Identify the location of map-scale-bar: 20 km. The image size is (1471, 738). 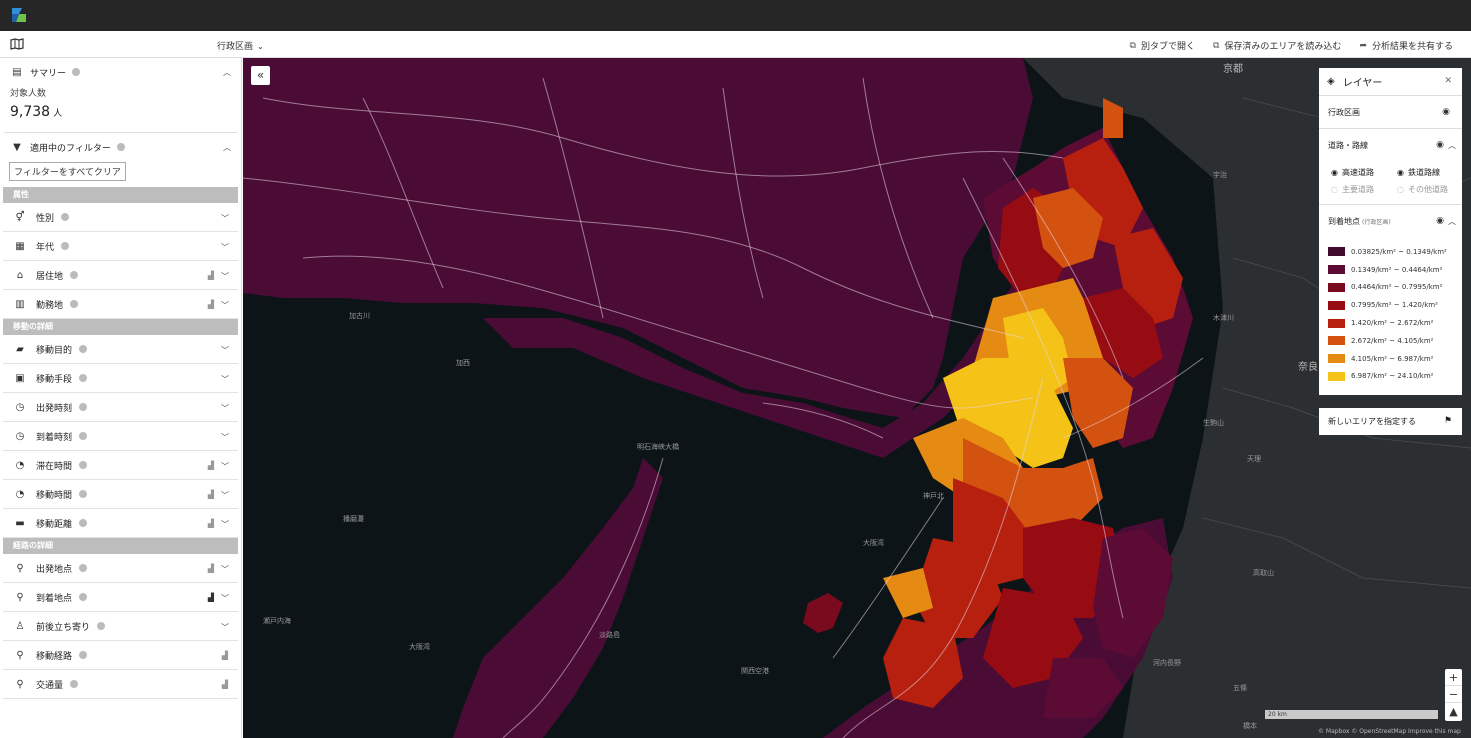
(1351, 714).